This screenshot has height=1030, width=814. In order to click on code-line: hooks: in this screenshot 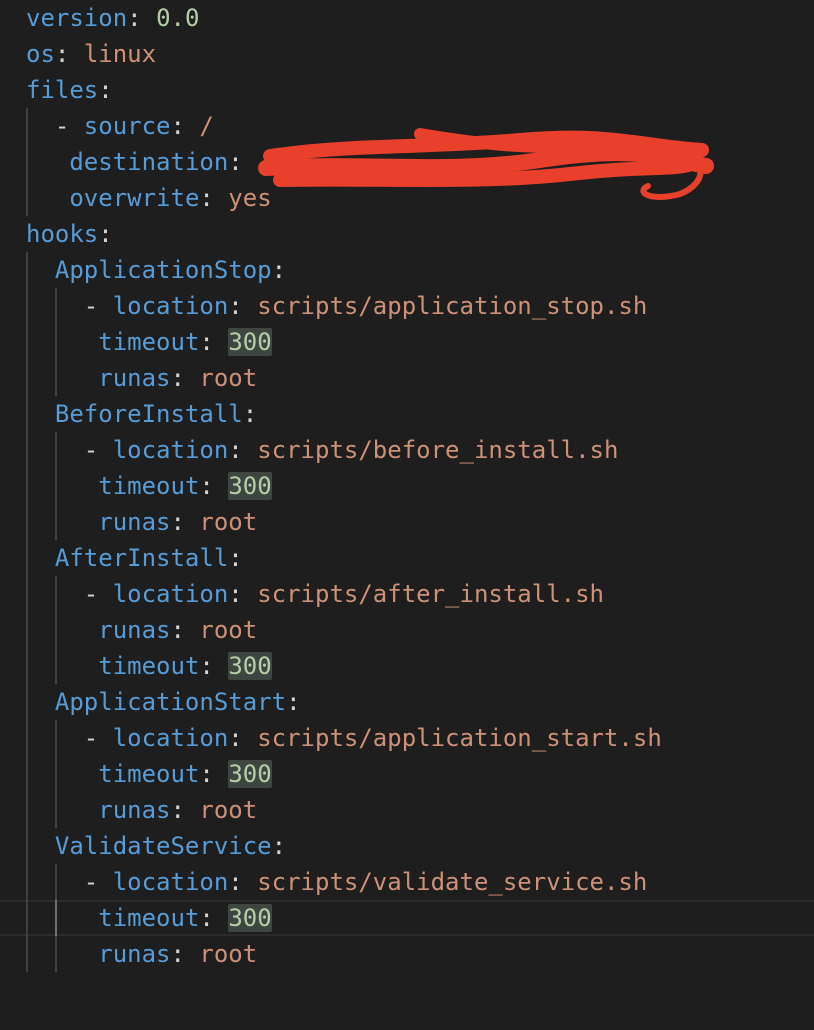, I will do `click(407, 234)`.